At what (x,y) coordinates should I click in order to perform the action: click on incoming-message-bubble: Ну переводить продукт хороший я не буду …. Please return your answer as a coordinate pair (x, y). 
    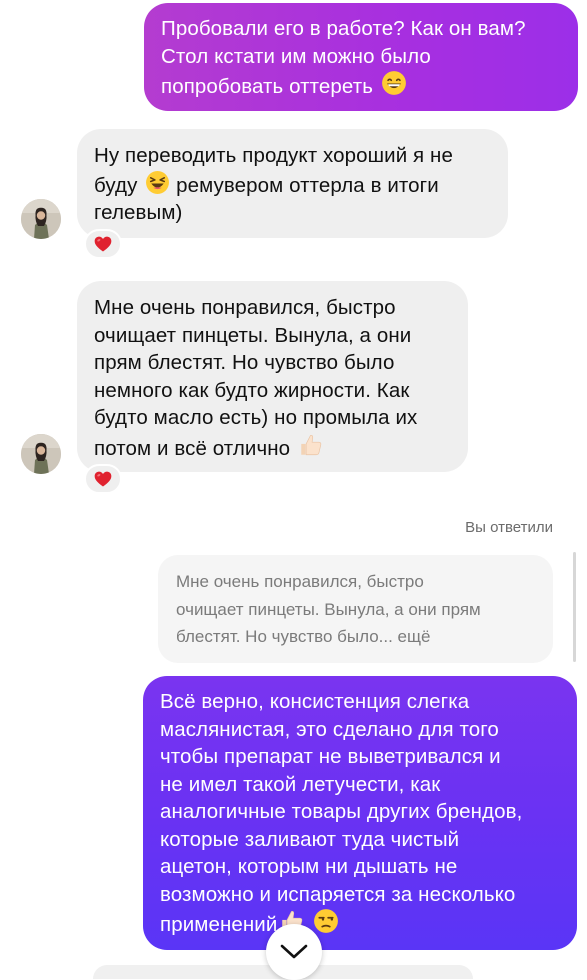
    Looking at the image, I should click on (292, 183).